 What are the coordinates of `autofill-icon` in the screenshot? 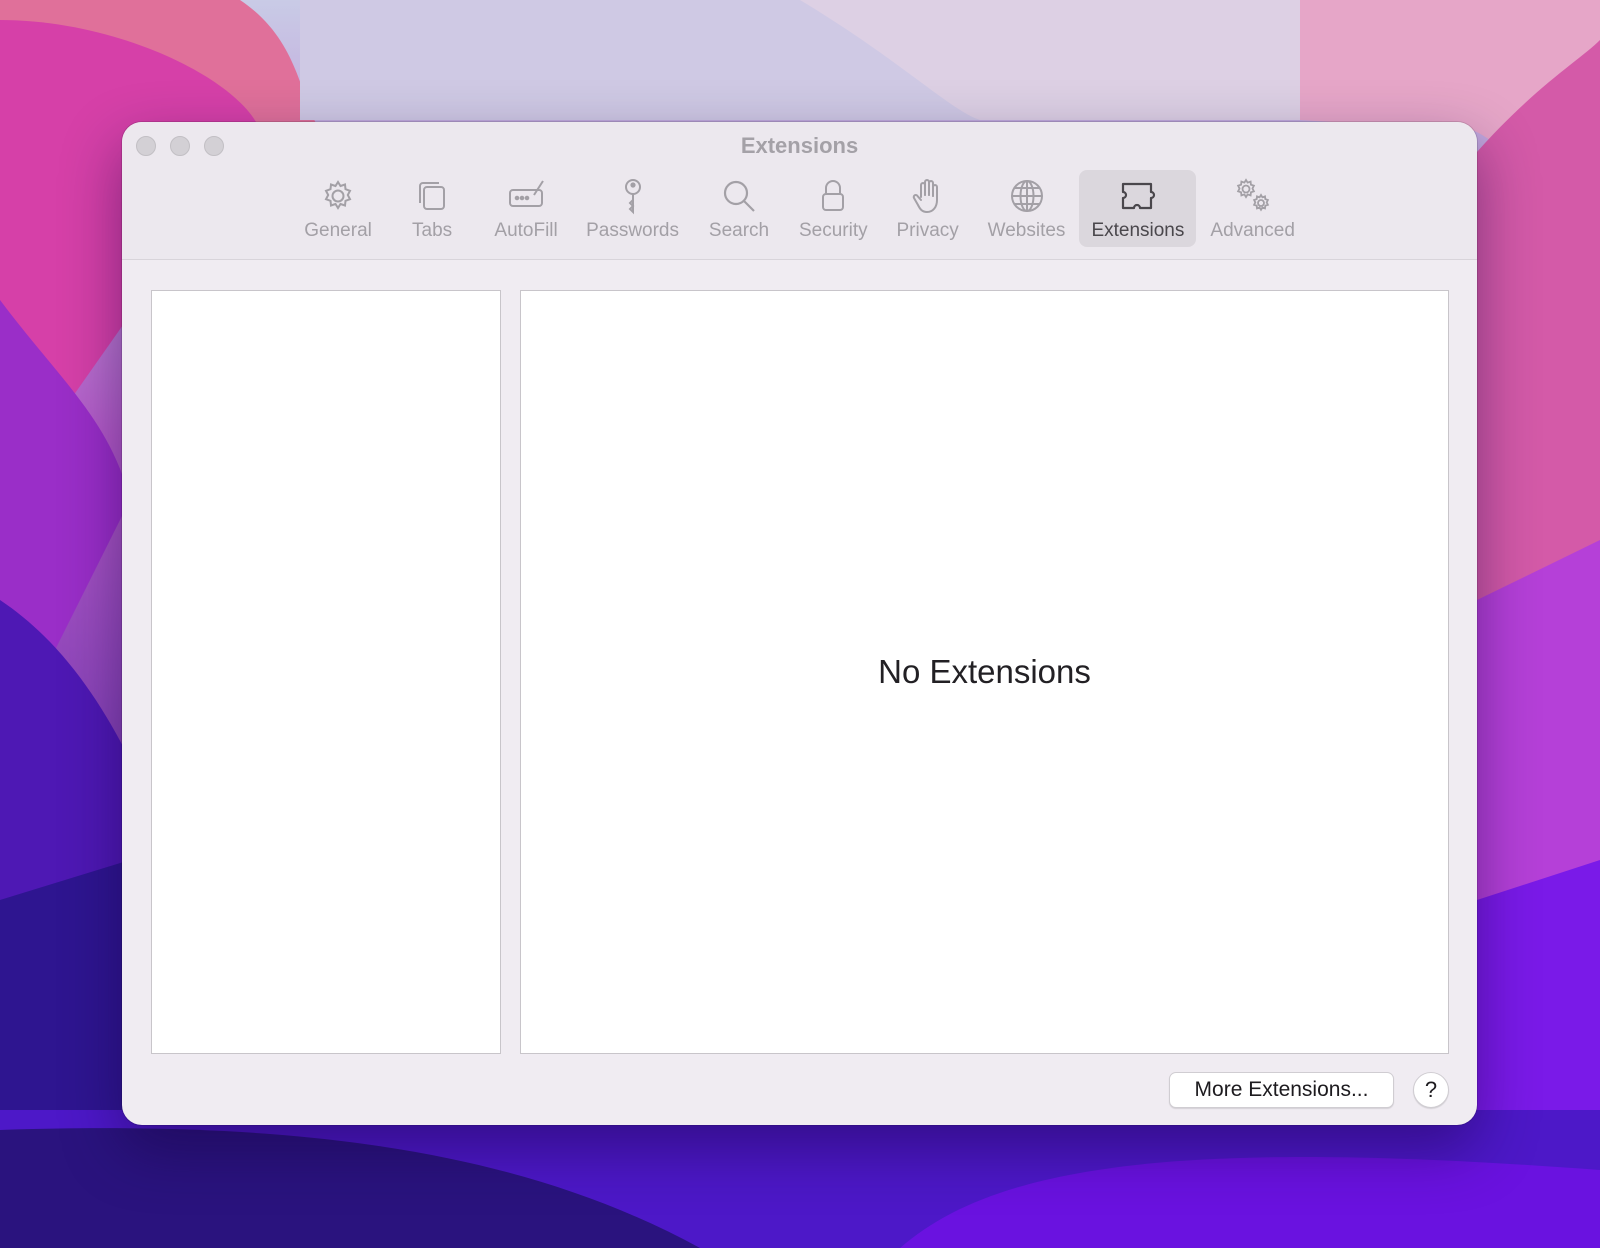 It's located at (526, 196).